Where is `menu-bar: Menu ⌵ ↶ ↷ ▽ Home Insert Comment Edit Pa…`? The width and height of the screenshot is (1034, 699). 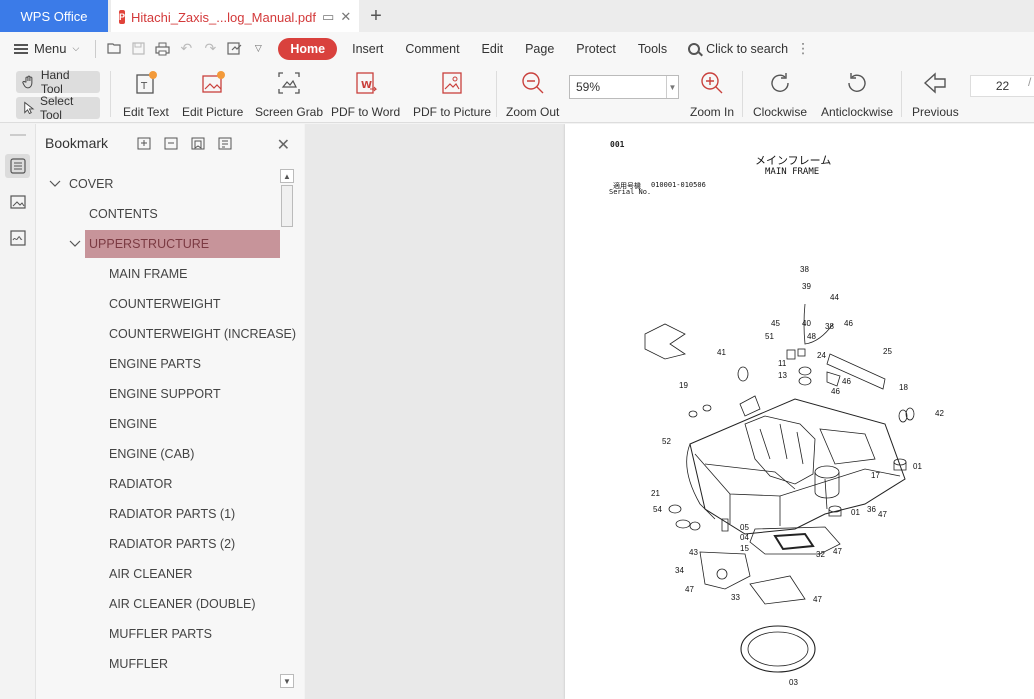
menu-bar: Menu ⌵ ↶ ↷ ▽ Home Insert Comment Edit Pa… is located at coordinates (517, 48).